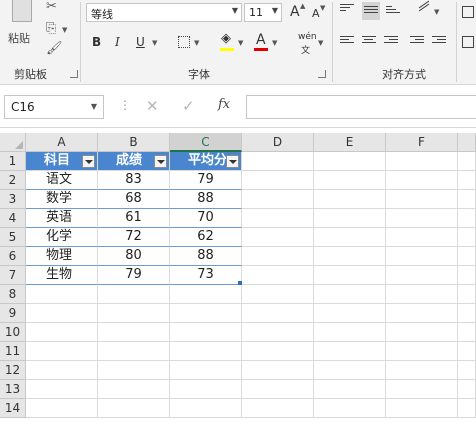 The width and height of the screenshot is (476, 423). Describe the element at coordinates (13, 294) in the screenshot. I see `row-header: 8` at that location.